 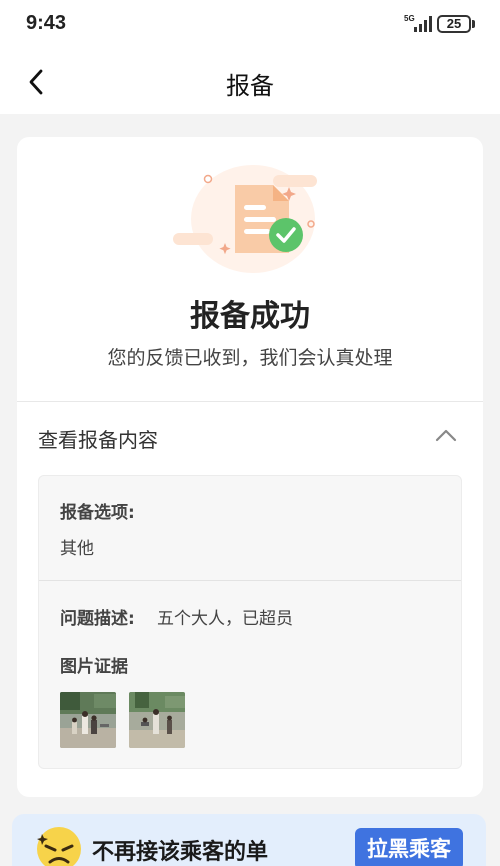 What do you see at coordinates (245, 219) in the screenshot?
I see `report-success-illustration` at bounding box center [245, 219].